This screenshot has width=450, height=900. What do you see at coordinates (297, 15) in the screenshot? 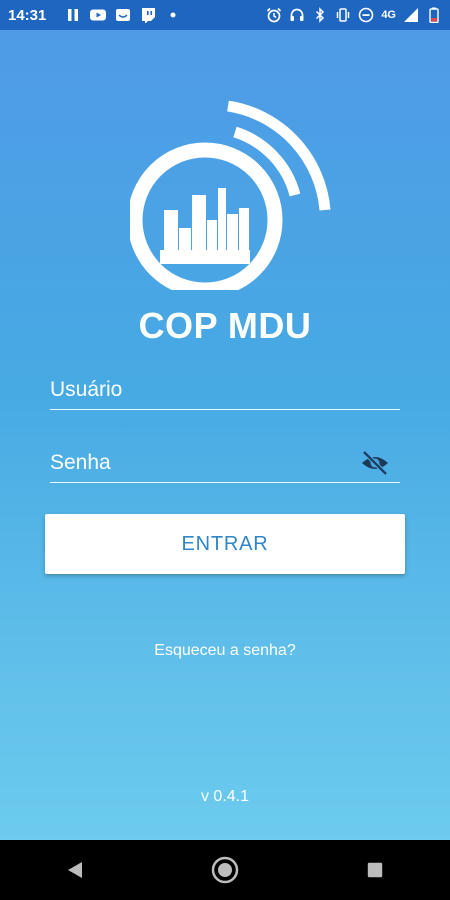
I see `headset-icon` at bounding box center [297, 15].